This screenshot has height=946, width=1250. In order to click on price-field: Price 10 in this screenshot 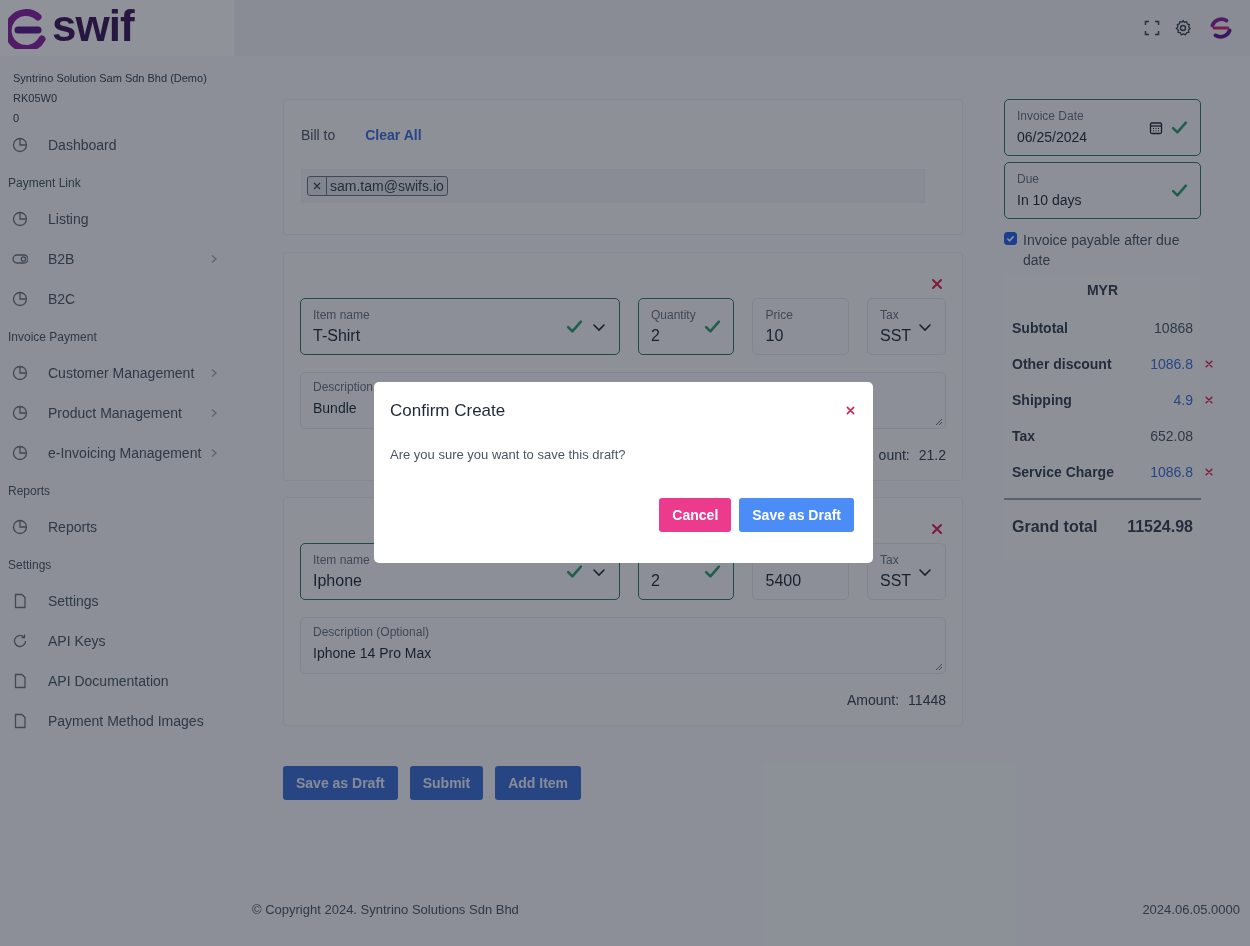, I will do `click(800, 326)`.